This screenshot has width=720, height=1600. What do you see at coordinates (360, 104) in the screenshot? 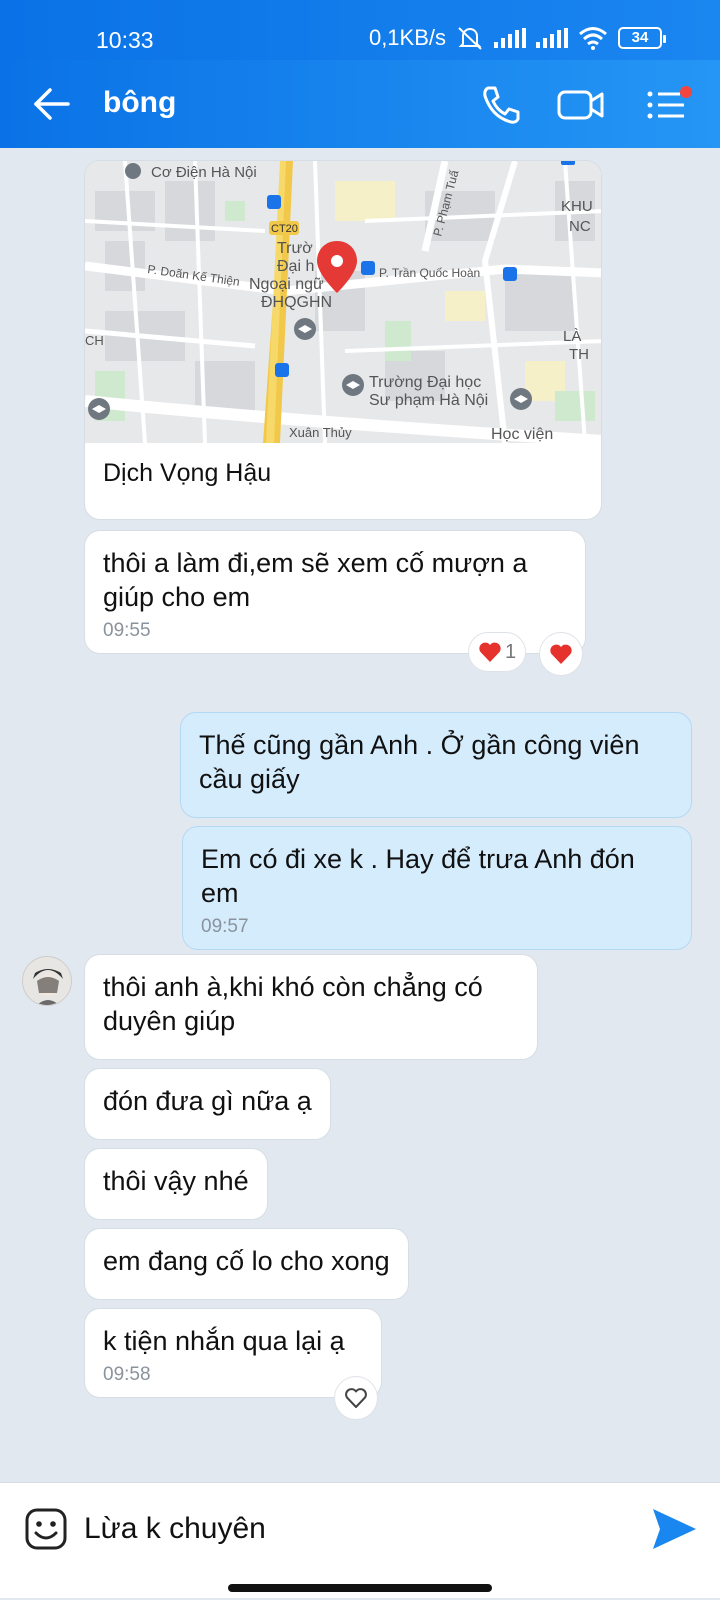
I see `chat-header: bông` at bounding box center [360, 104].